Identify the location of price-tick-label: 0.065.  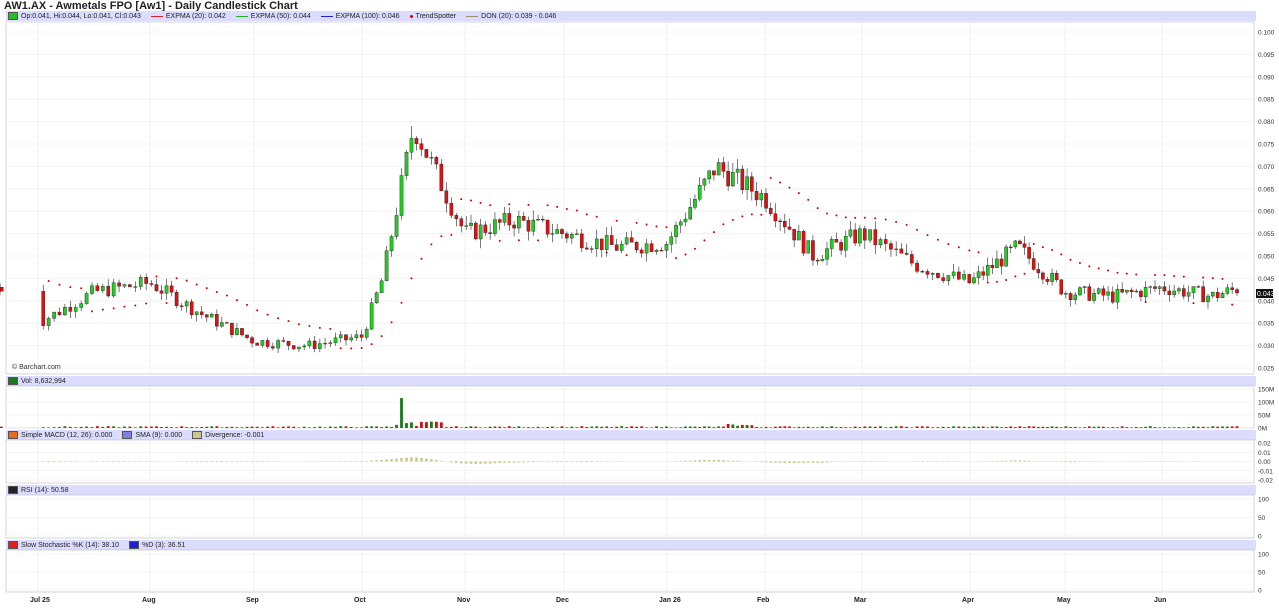
(1266, 189).